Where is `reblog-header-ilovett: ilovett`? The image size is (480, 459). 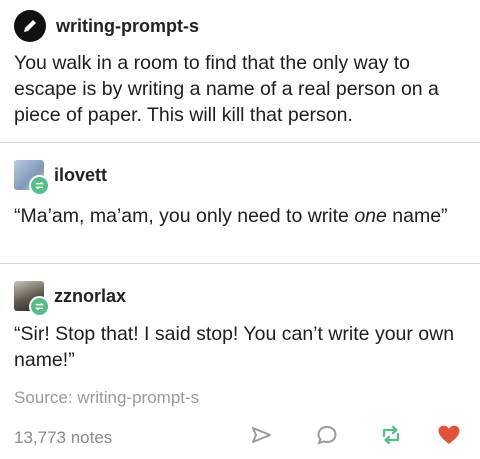
reblog-header-ilovett: ilovett is located at coordinates (60, 178).